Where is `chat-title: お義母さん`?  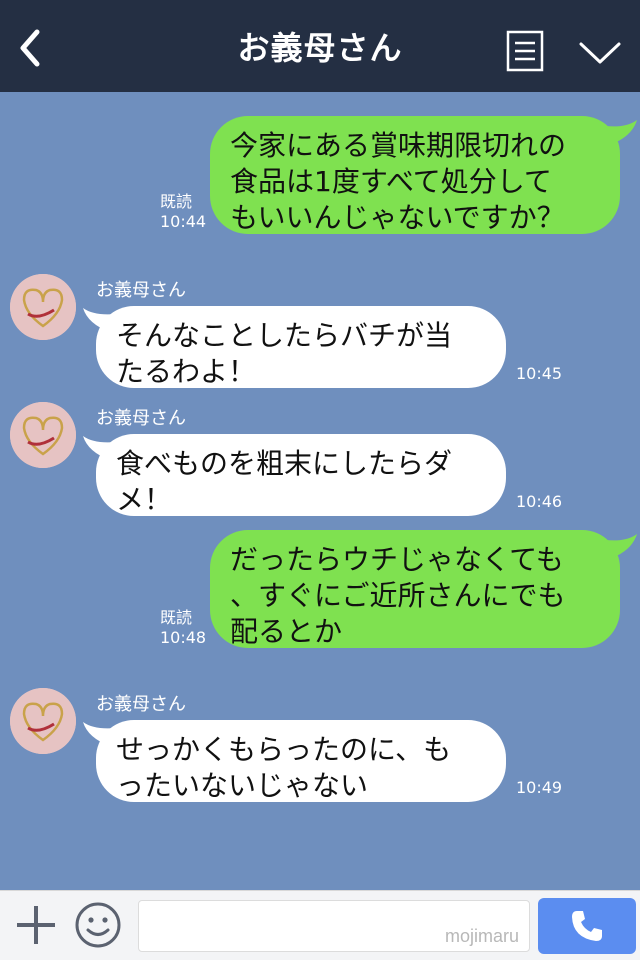
chat-title: お義母さん is located at coordinates (320, 48).